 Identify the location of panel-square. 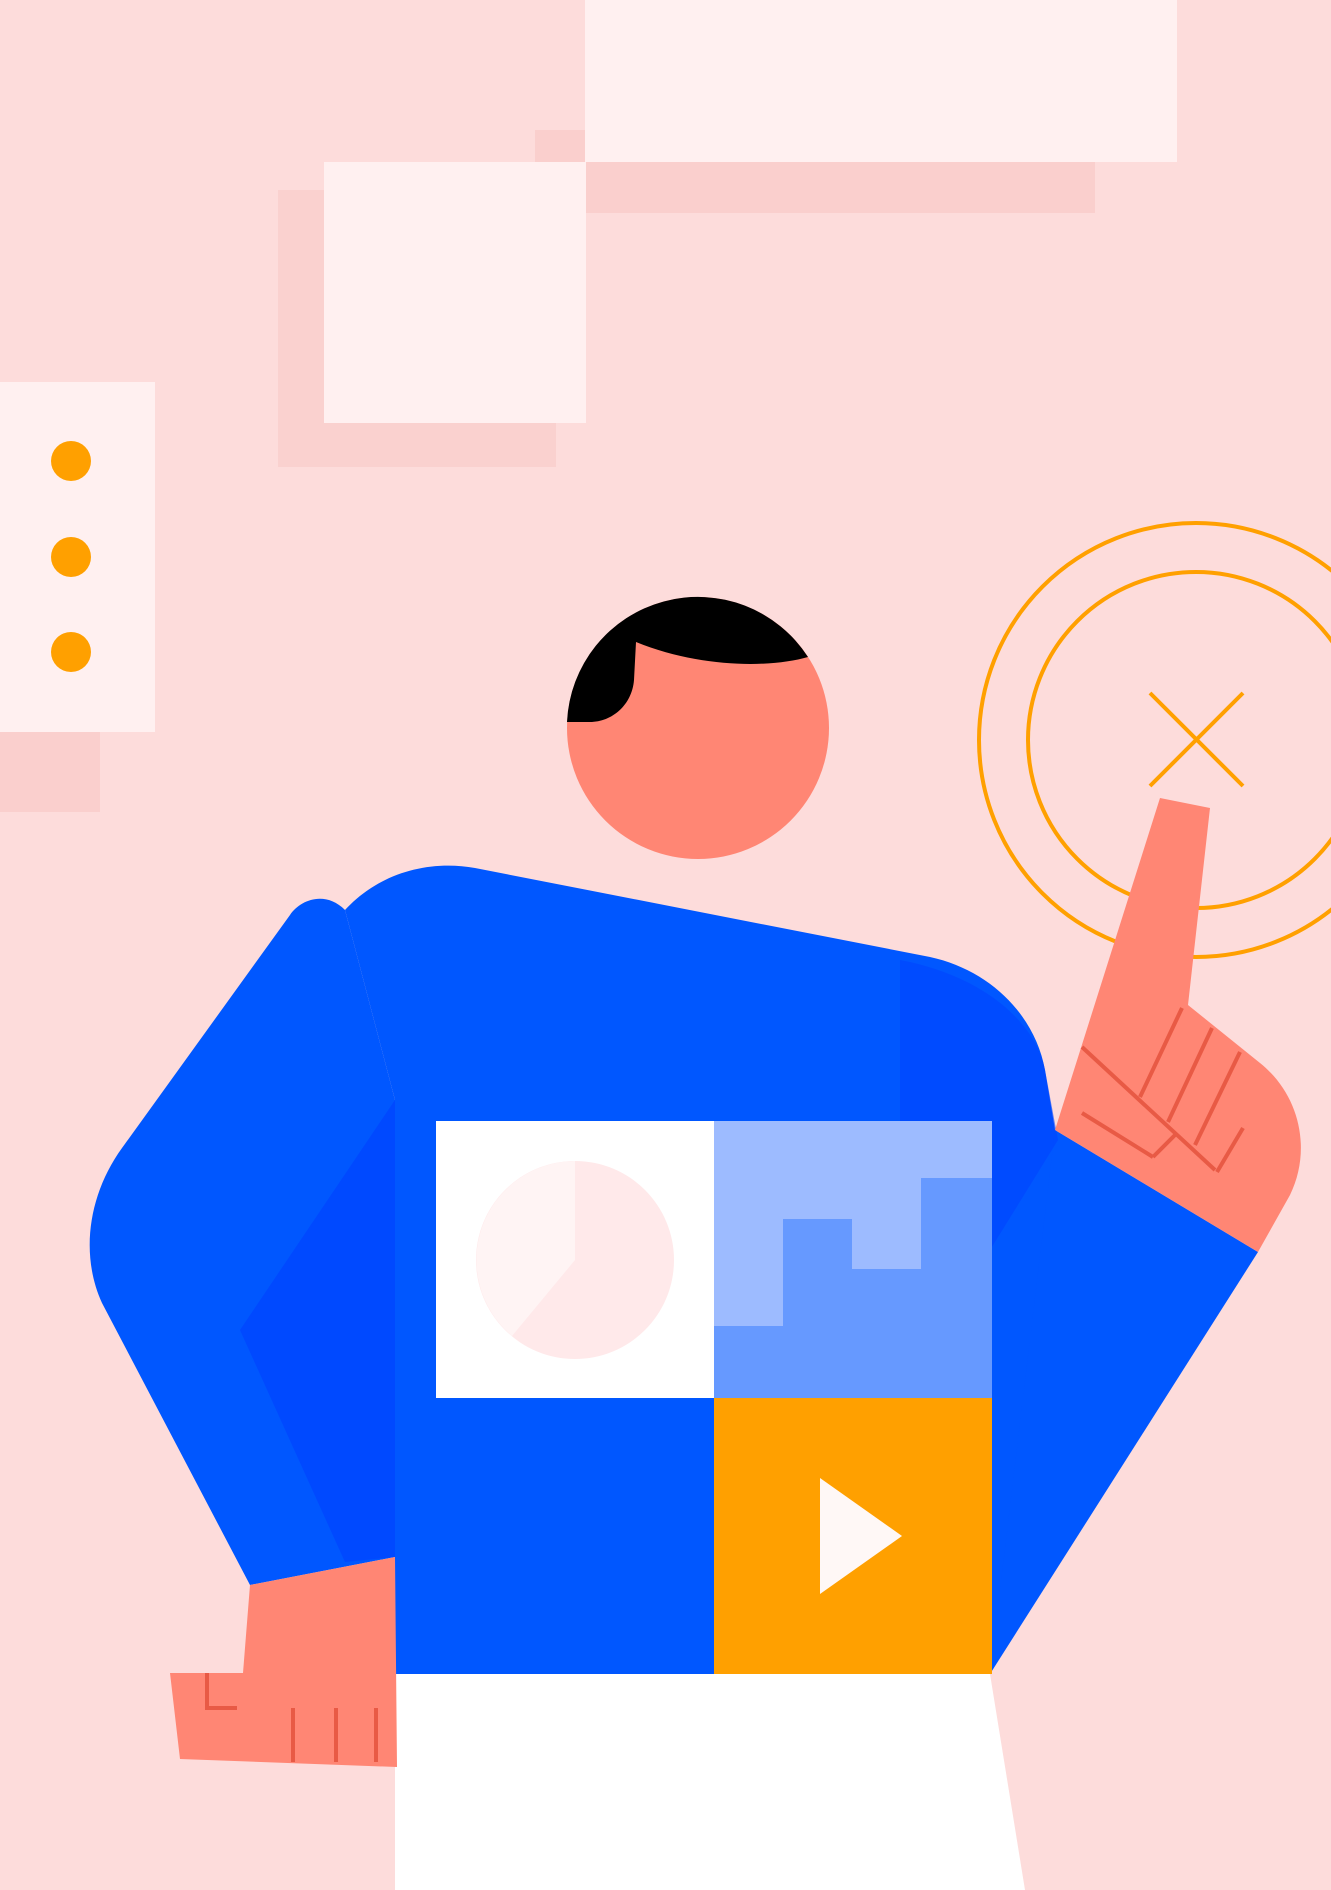
(455, 292).